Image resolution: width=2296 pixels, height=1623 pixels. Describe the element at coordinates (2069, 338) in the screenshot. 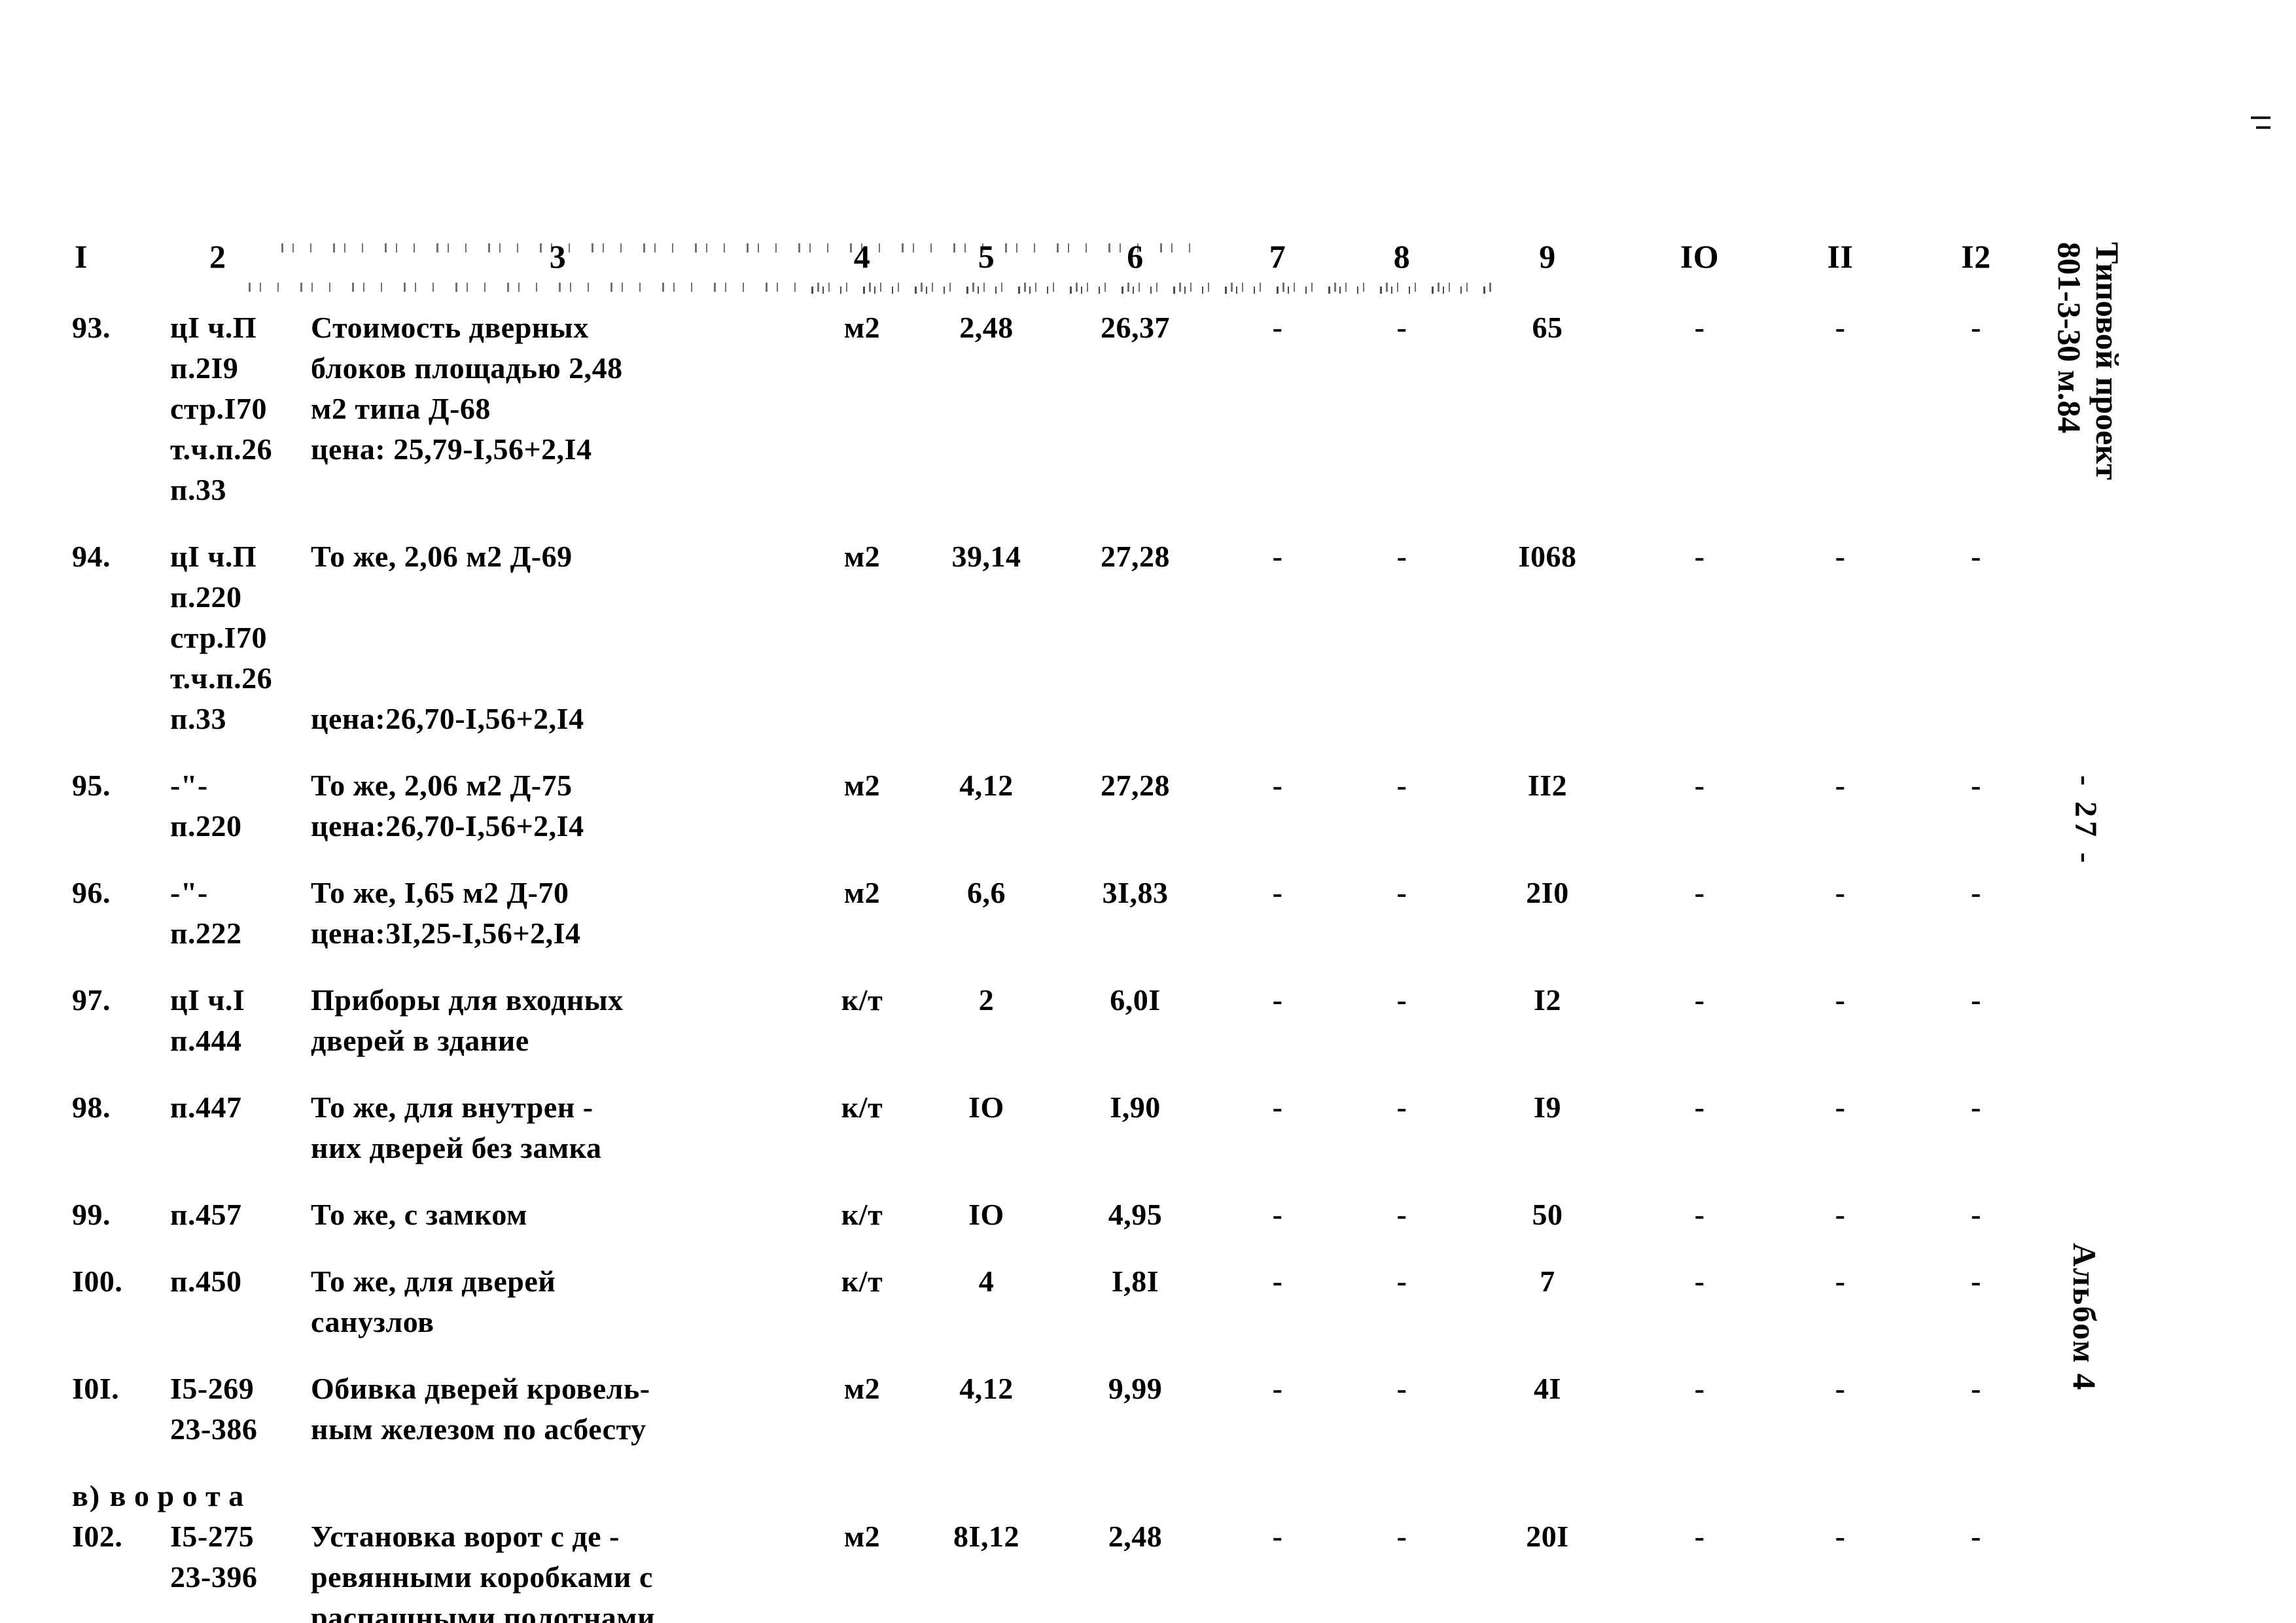

I see `project-stamp-code: 801-3-30 м.84` at that location.